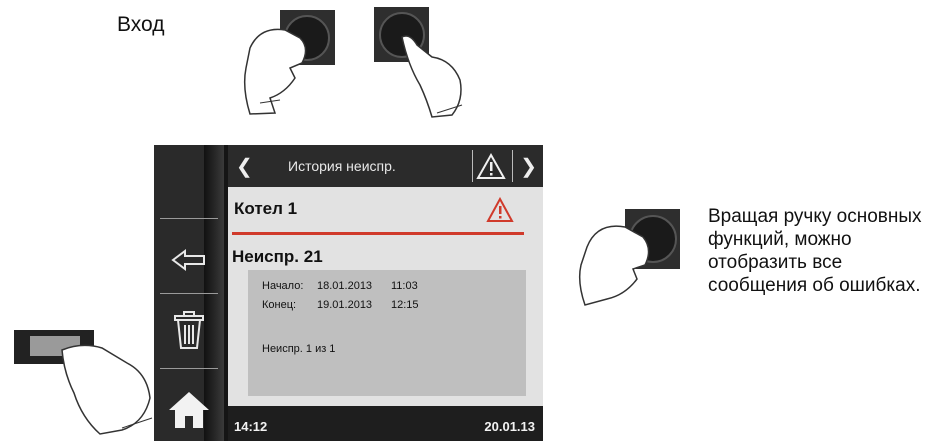 This screenshot has height=441, width=949. Describe the element at coordinates (500, 209) in the screenshot. I see `warning-triangle-red-icon` at that location.